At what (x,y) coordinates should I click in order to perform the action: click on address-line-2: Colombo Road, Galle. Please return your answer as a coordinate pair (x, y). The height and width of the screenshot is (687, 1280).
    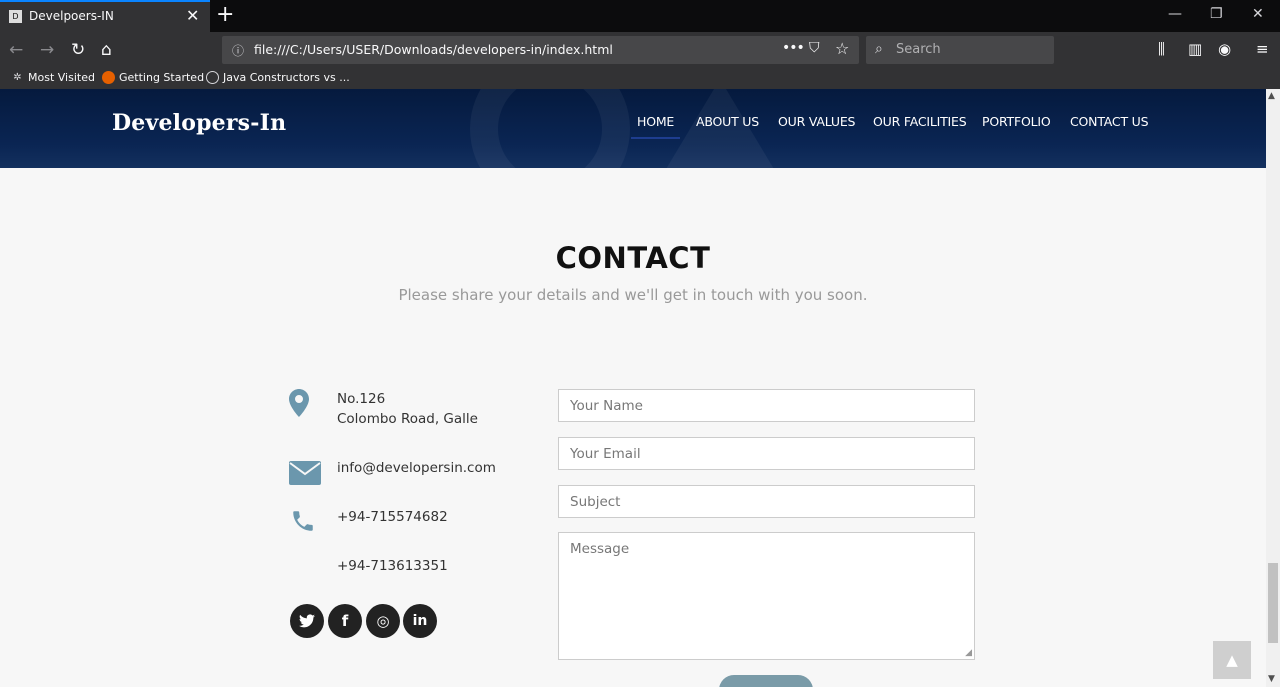
    Looking at the image, I should click on (407, 419).